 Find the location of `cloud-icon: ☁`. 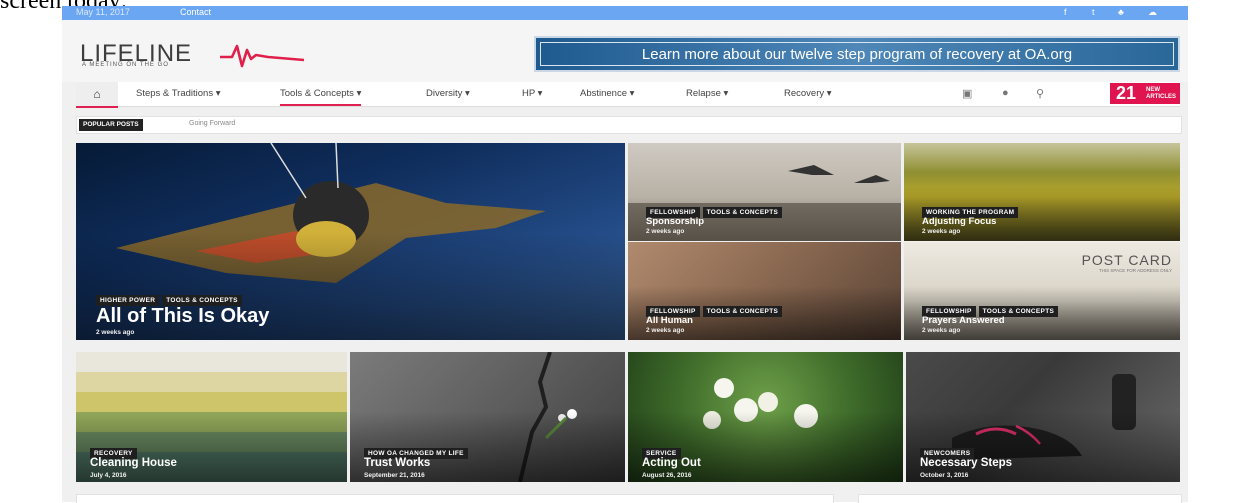

cloud-icon: ☁ is located at coordinates (1152, 12).